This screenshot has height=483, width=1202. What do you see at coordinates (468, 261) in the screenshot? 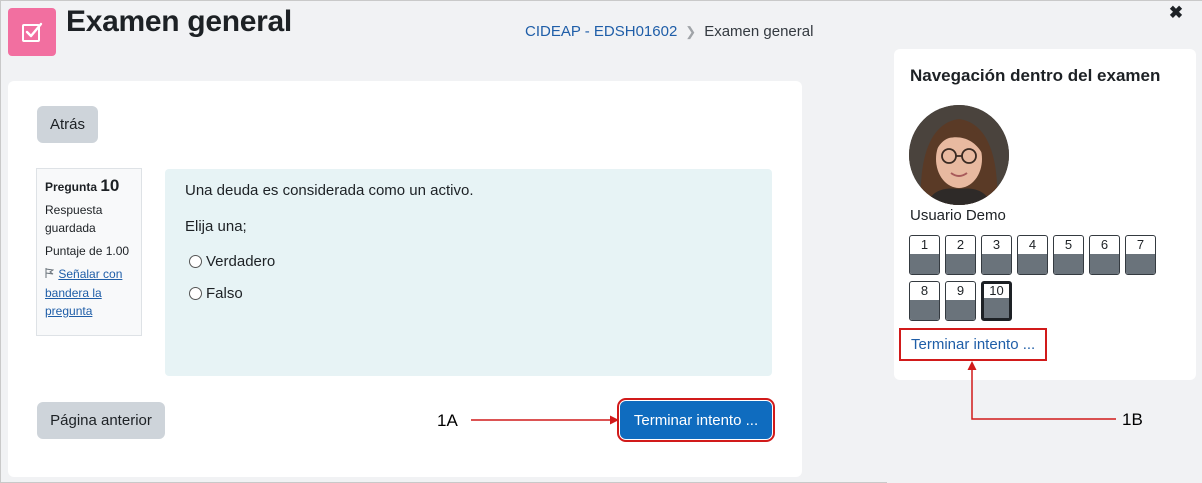
I see `option-verdadero: Verdadero` at bounding box center [468, 261].